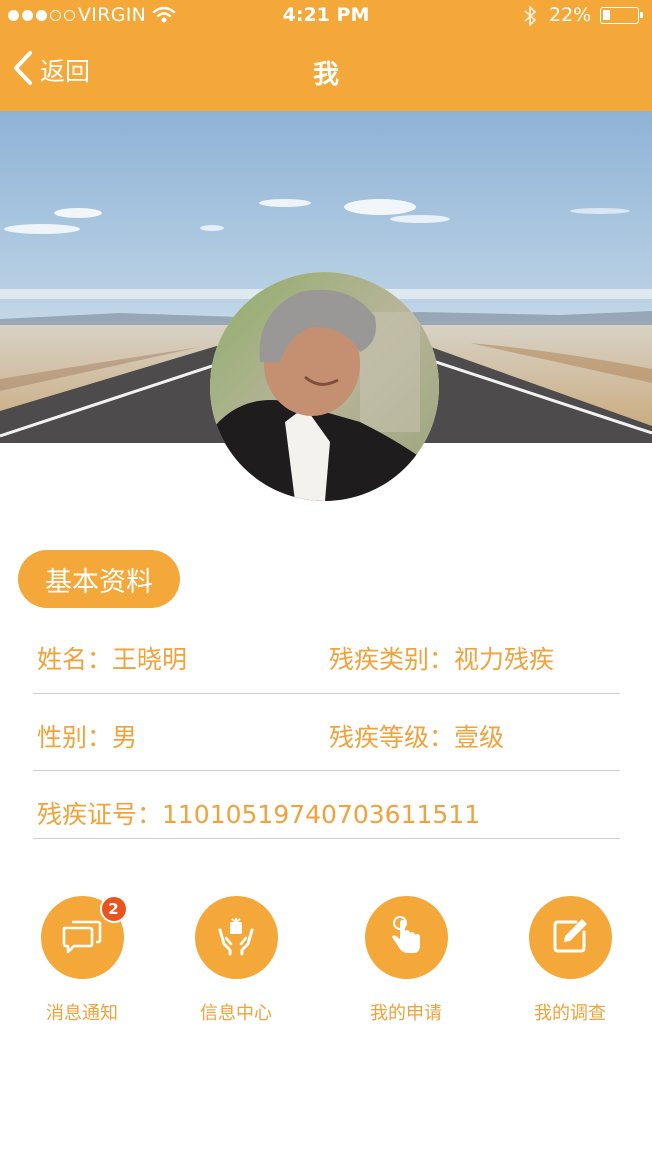 This screenshot has height=1160, width=652. What do you see at coordinates (442, 659) in the screenshot?
I see `disability-type-field: 残疾类别：视力残疾` at bounding box center [442, 659].